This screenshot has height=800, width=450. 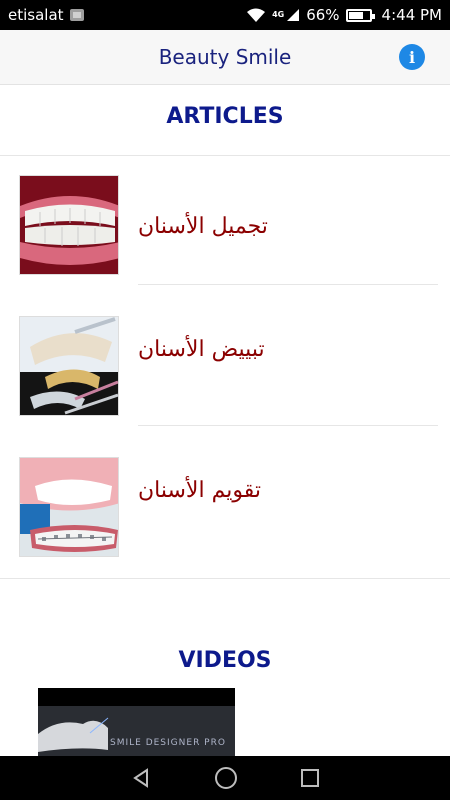 I want to click on wifi-icon, so click(x=256, y=15).